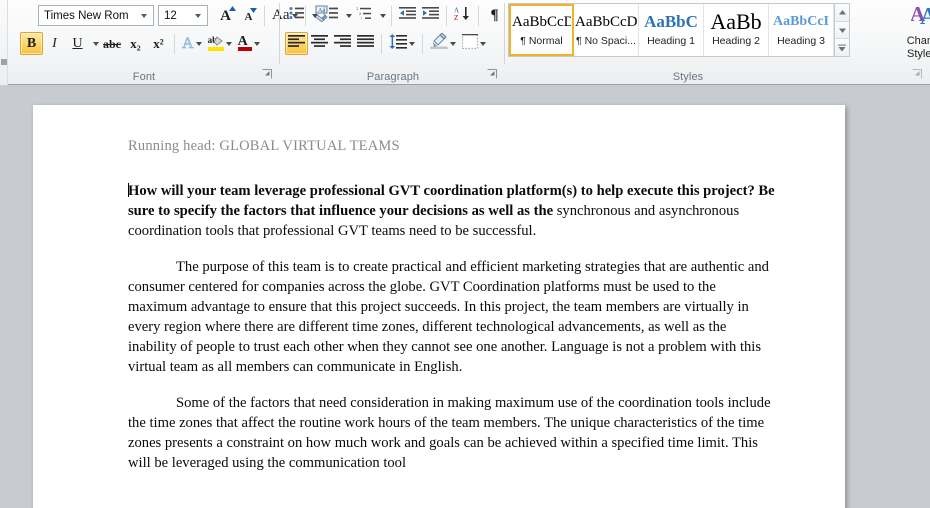  I want to click on italic-button: I, so click(54, 43).